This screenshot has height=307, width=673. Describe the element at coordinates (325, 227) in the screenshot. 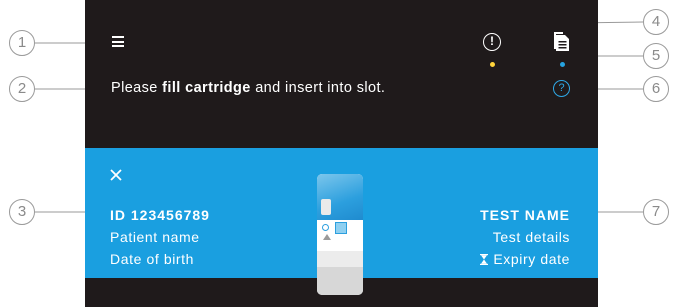

I see `cartridge-ring` at that location.